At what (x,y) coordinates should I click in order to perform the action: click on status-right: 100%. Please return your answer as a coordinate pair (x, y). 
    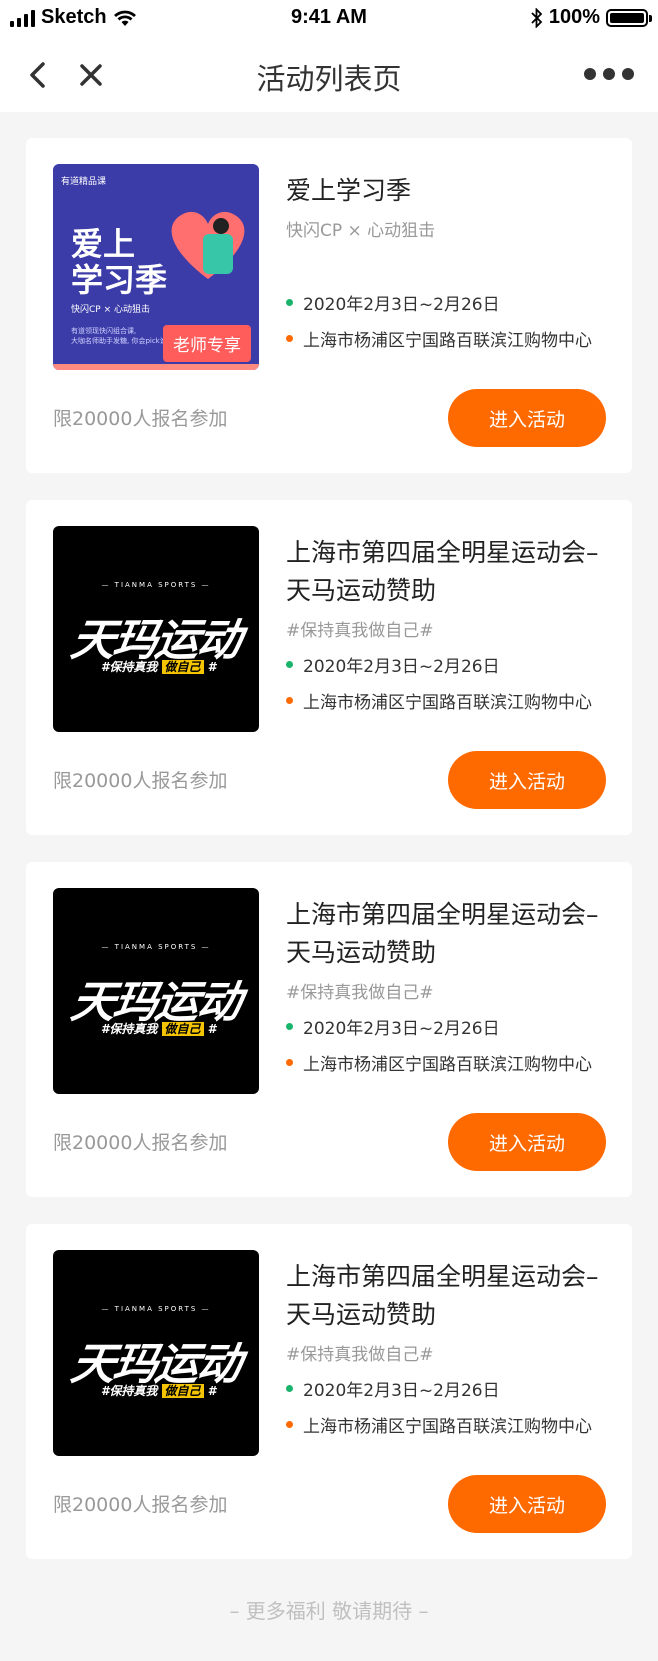
    Looking at the image, I should click on (591, 17).